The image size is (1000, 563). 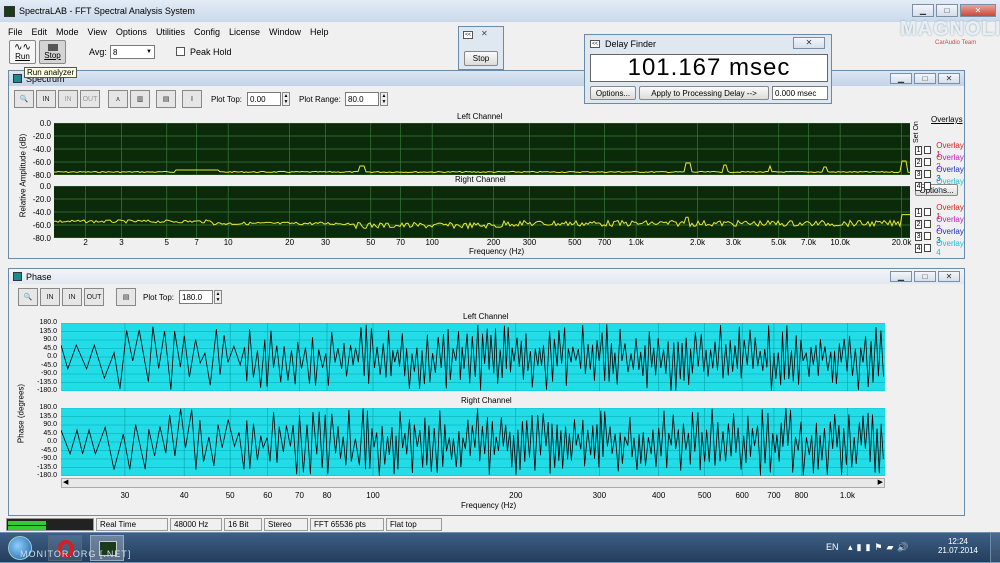 I want to click on phase-x-tick: 100, so click(x=373, y=495).